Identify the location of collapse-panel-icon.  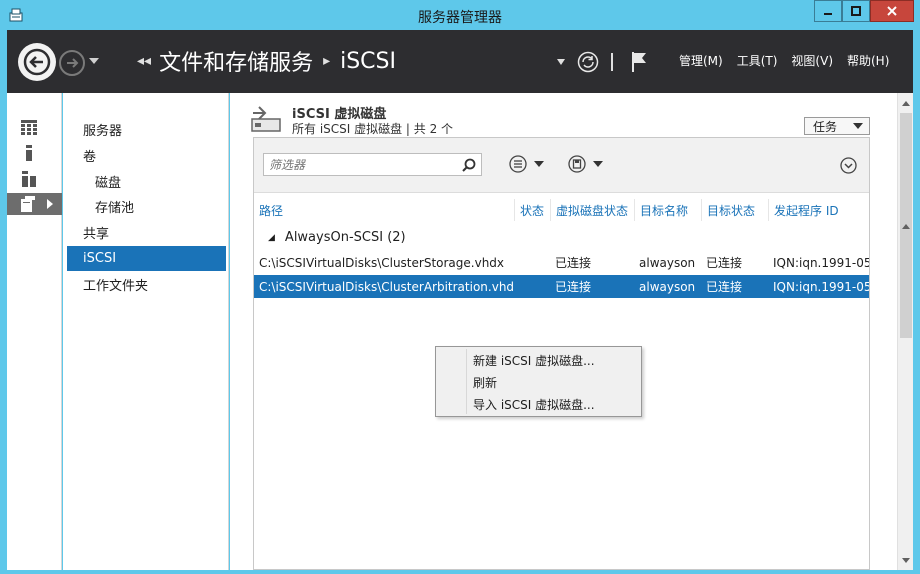
(848, 165).